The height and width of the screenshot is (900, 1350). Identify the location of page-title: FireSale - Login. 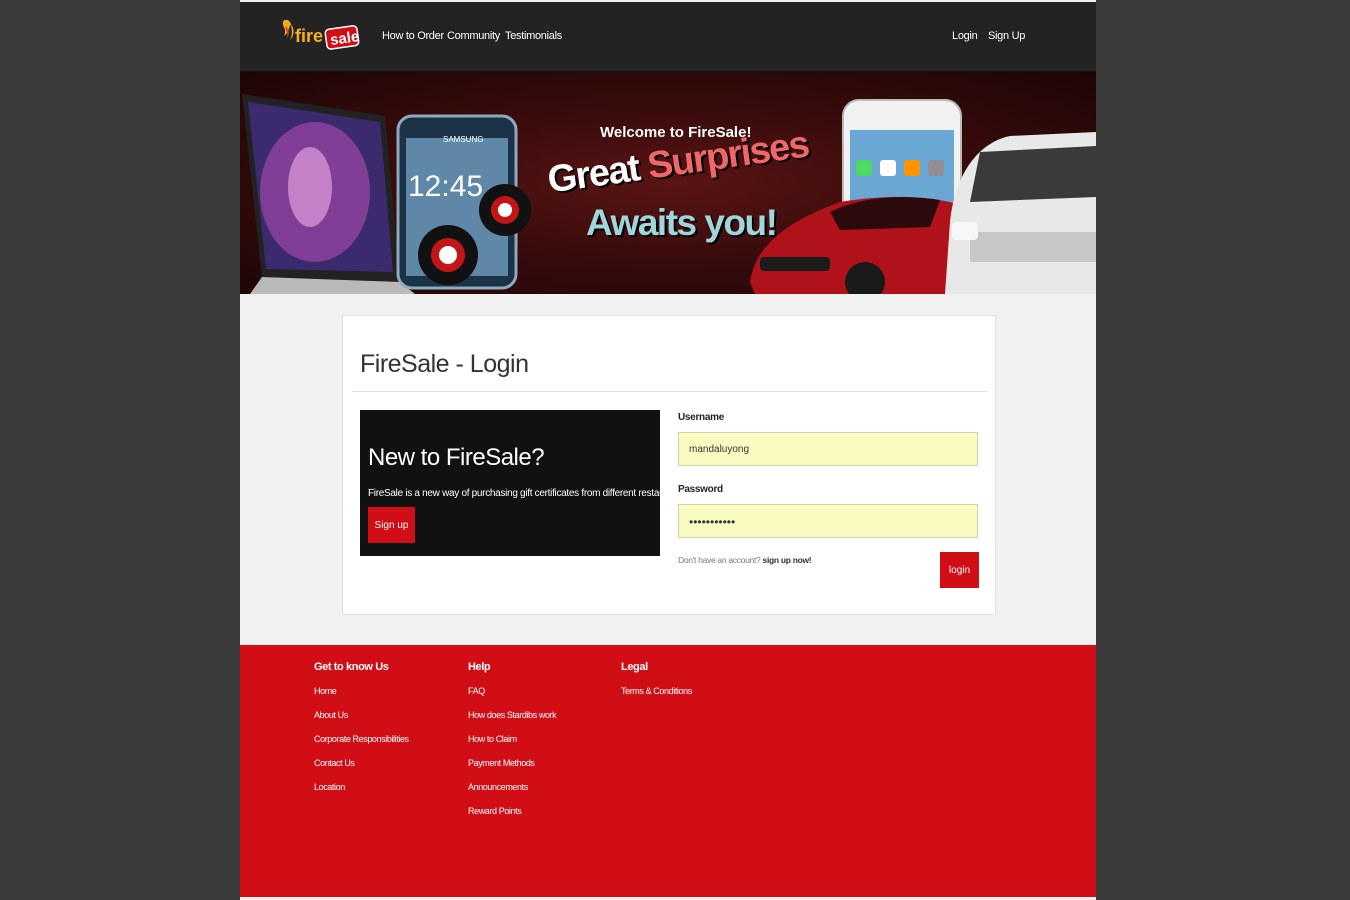
(444, 364).